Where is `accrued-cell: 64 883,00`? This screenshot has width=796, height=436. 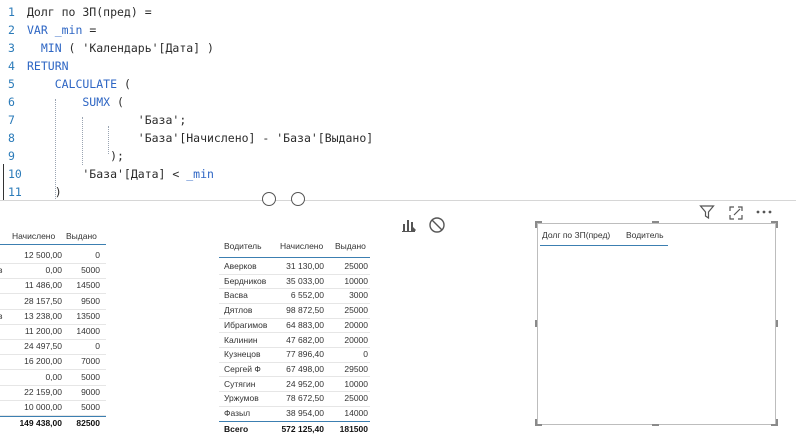 accrued-cell: 64 883,00 is located at coordinates (305, 324).